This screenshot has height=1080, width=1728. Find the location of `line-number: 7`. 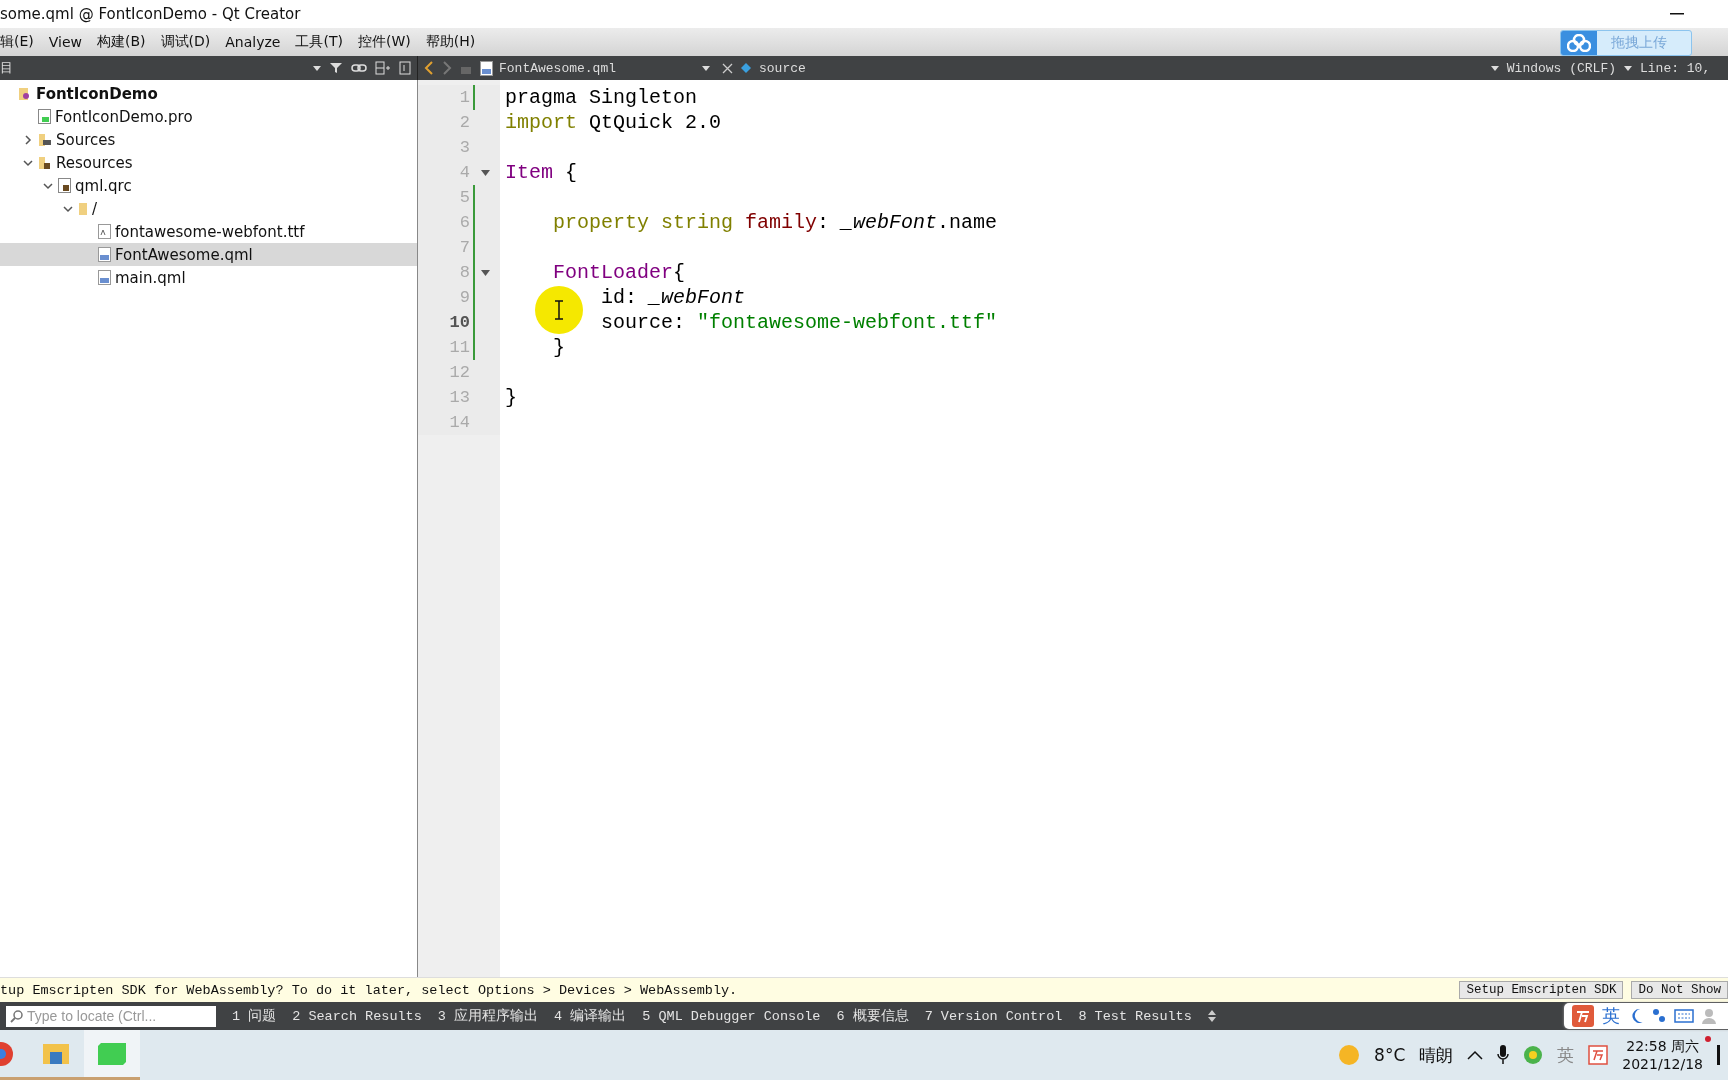

line-number: 7 is located at coordinates (464, 247).